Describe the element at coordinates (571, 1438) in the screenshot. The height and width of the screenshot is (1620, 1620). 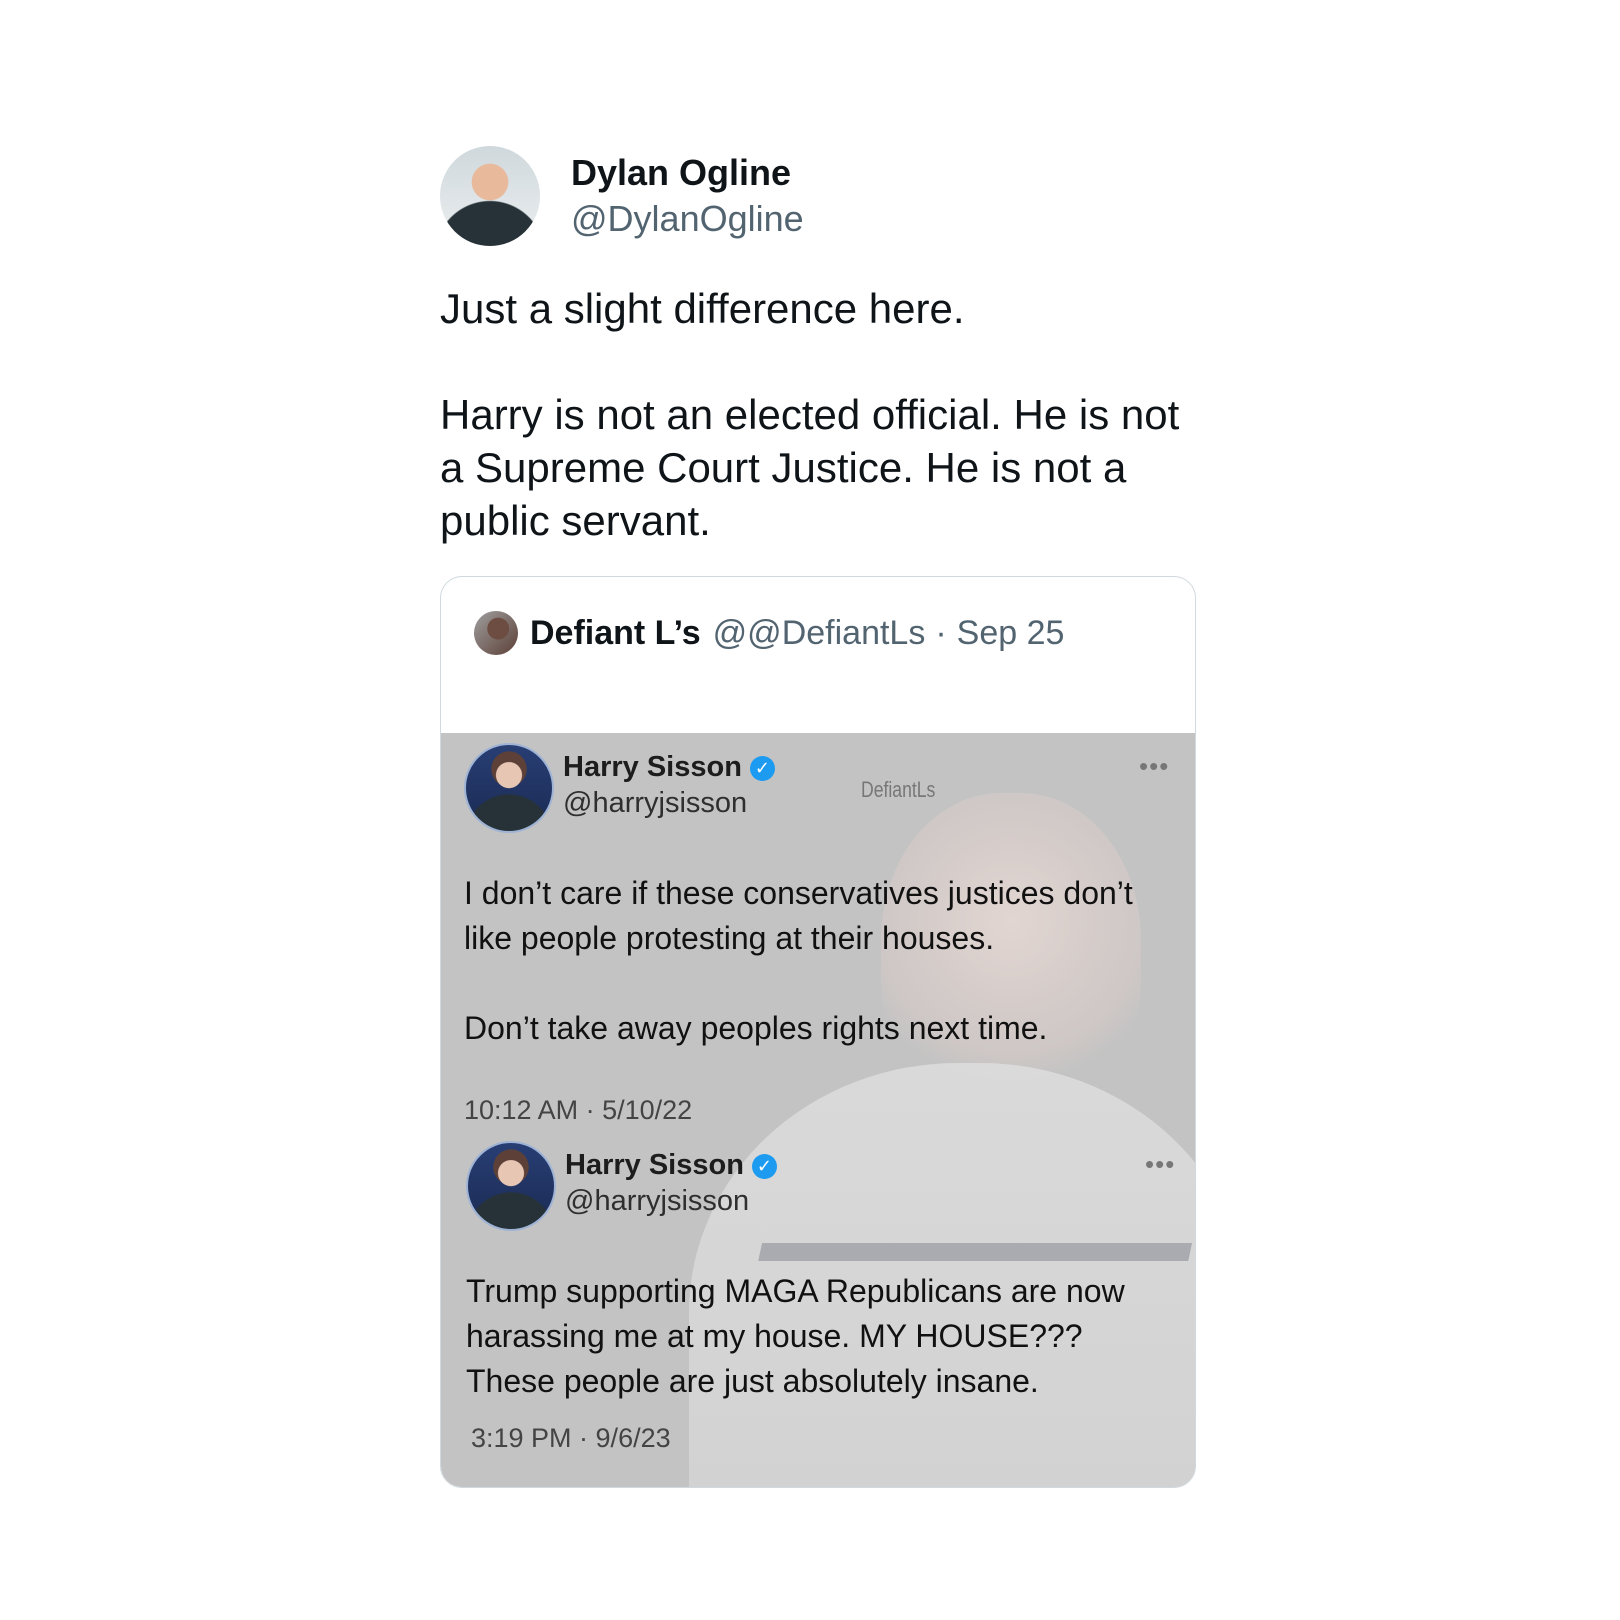
I see `embedded-tweet-2-time: 3:19 PM · 9/6/23` at that location.